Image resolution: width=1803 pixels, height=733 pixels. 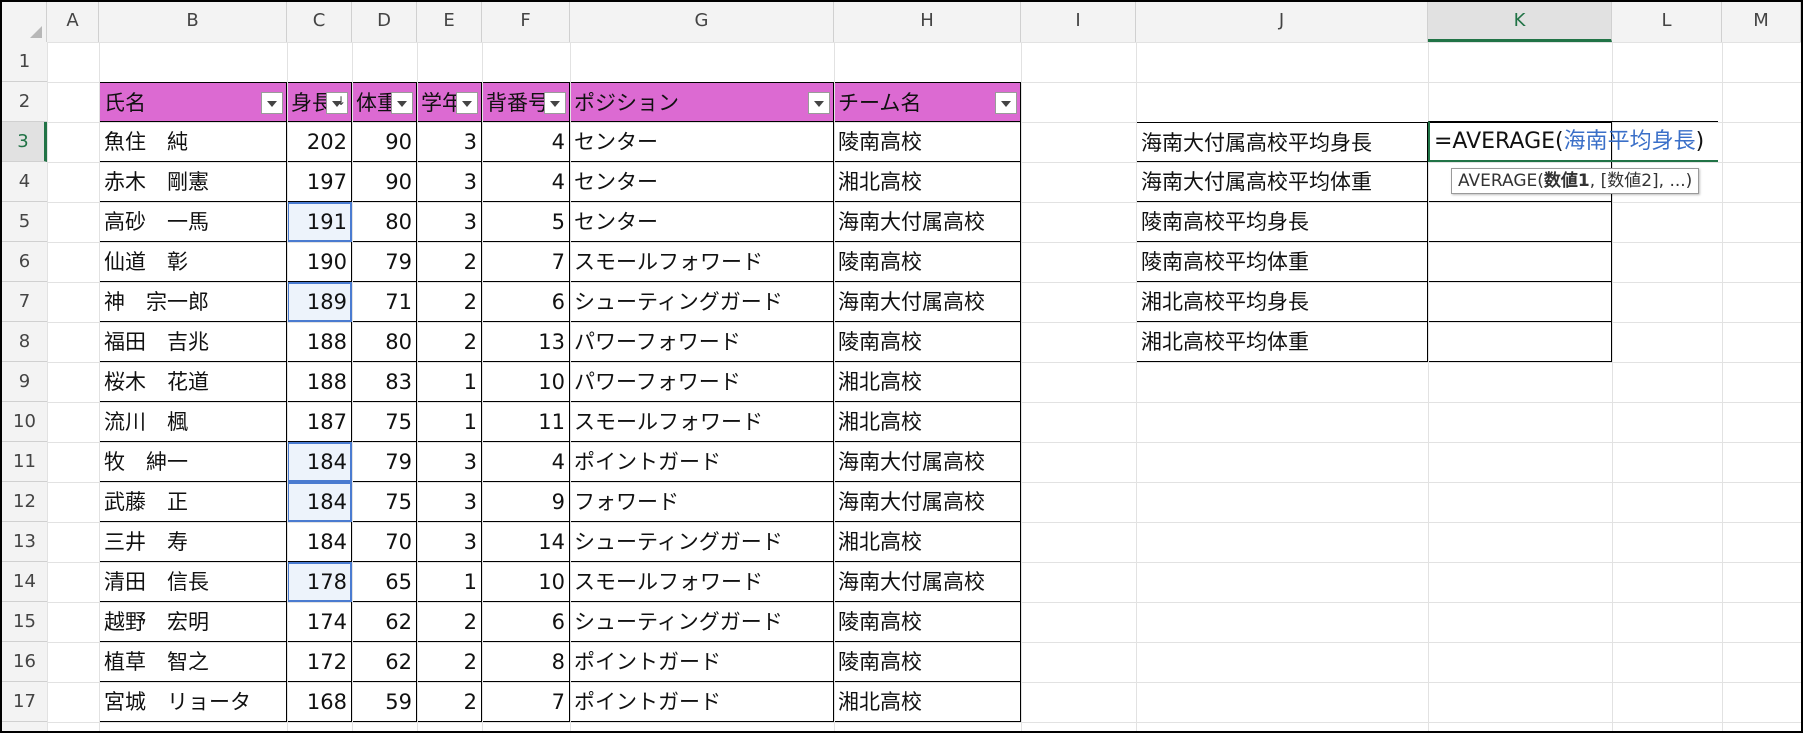 What do you see at coordinates (24, 342) in the screenshot?
I see `row-header-8: 8` at bounding box center [24, 342].